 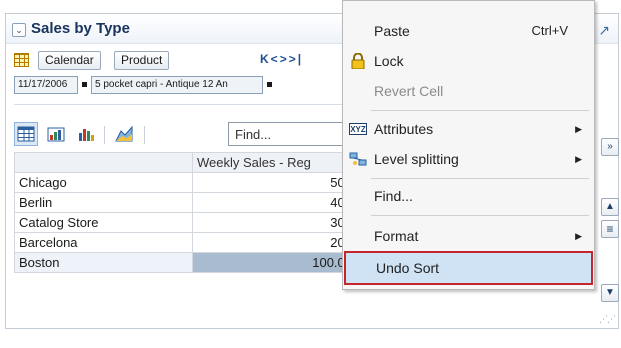 What do you see at coordinates (408, 268) in the screenshot?
I see `menu-item-label: Undo Sort` at bounding box center [408, 268].